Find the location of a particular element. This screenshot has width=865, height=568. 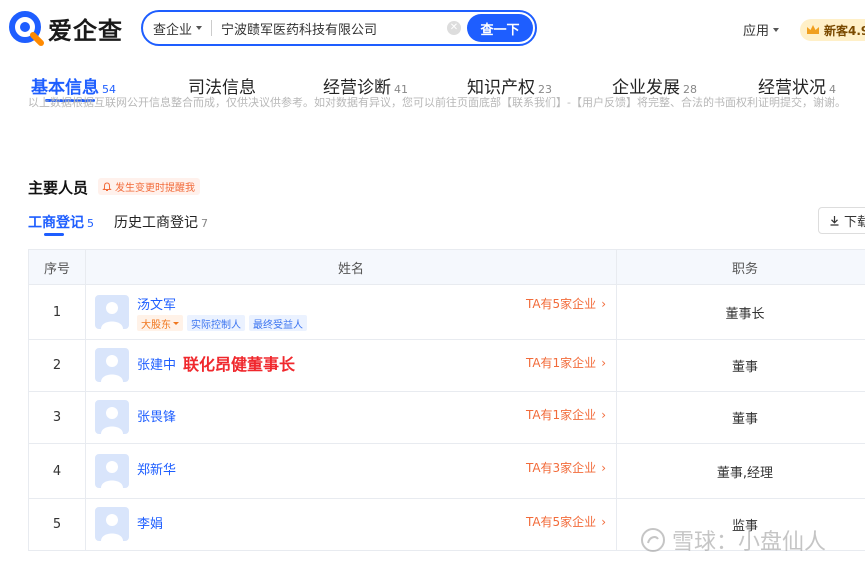

subtab-business-registration: 工商登记 5 is located at coordinates (61, 222).